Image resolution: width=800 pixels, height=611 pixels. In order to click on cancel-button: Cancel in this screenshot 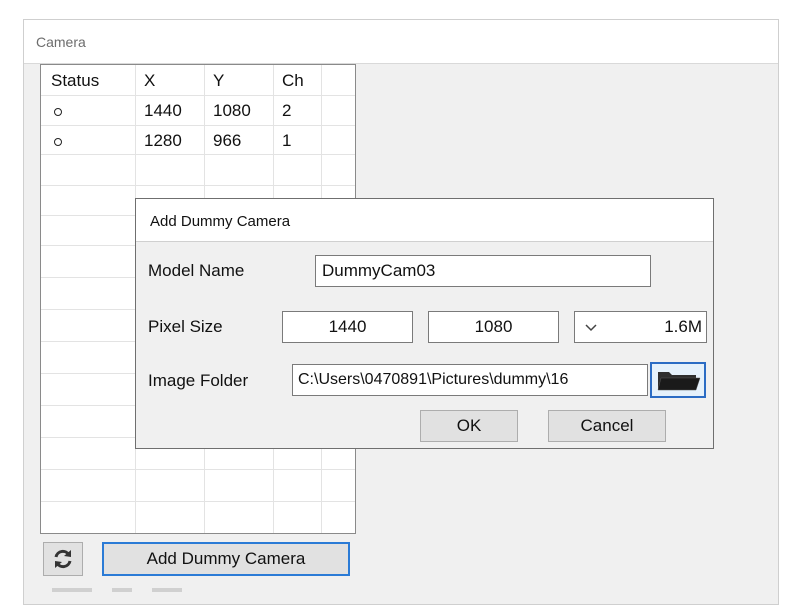, I will do `click(607, 426)`.